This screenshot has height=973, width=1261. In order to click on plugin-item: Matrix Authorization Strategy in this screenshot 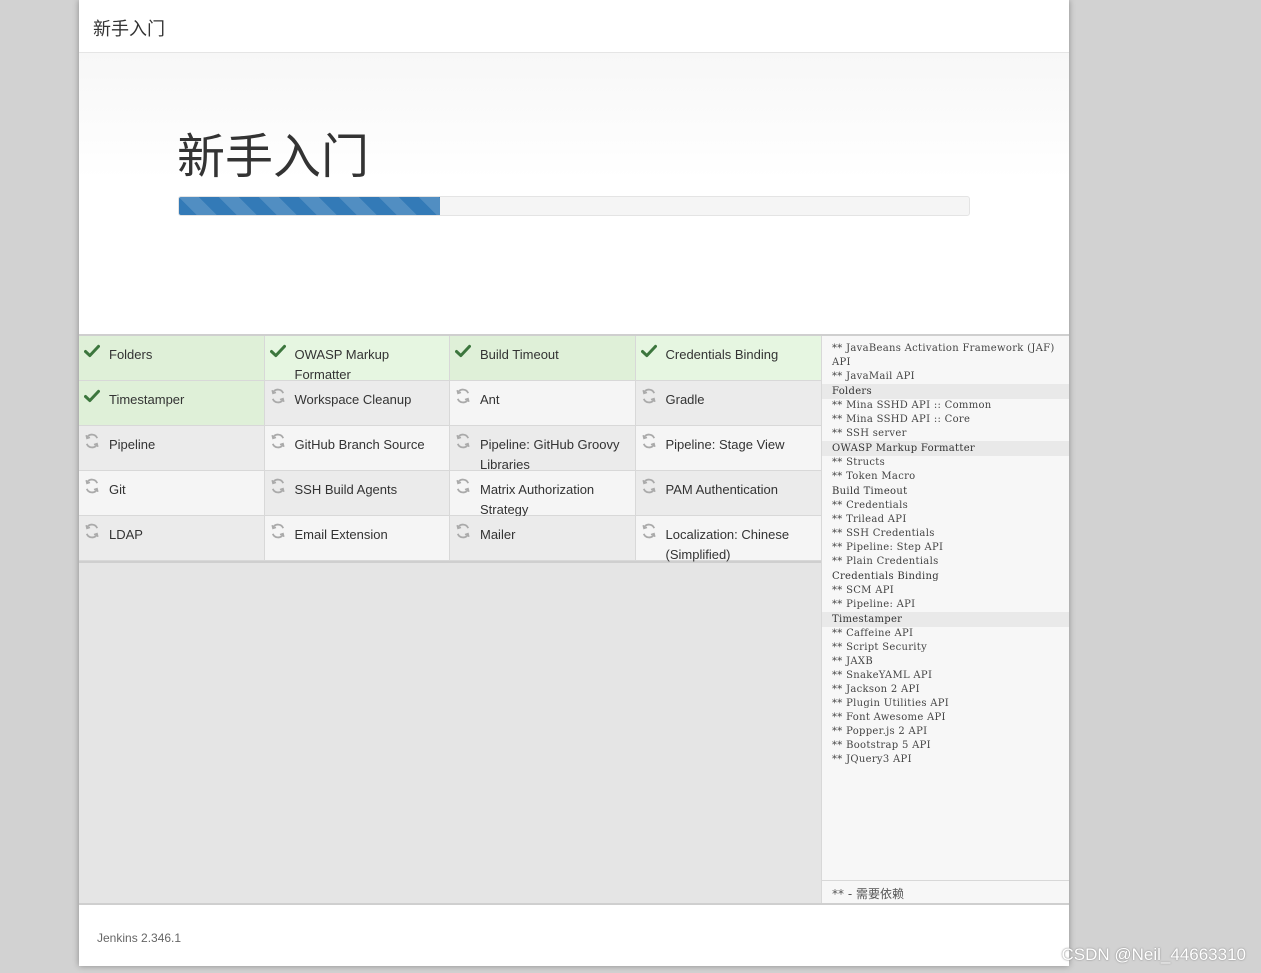, I will do `click(543, 494)`.